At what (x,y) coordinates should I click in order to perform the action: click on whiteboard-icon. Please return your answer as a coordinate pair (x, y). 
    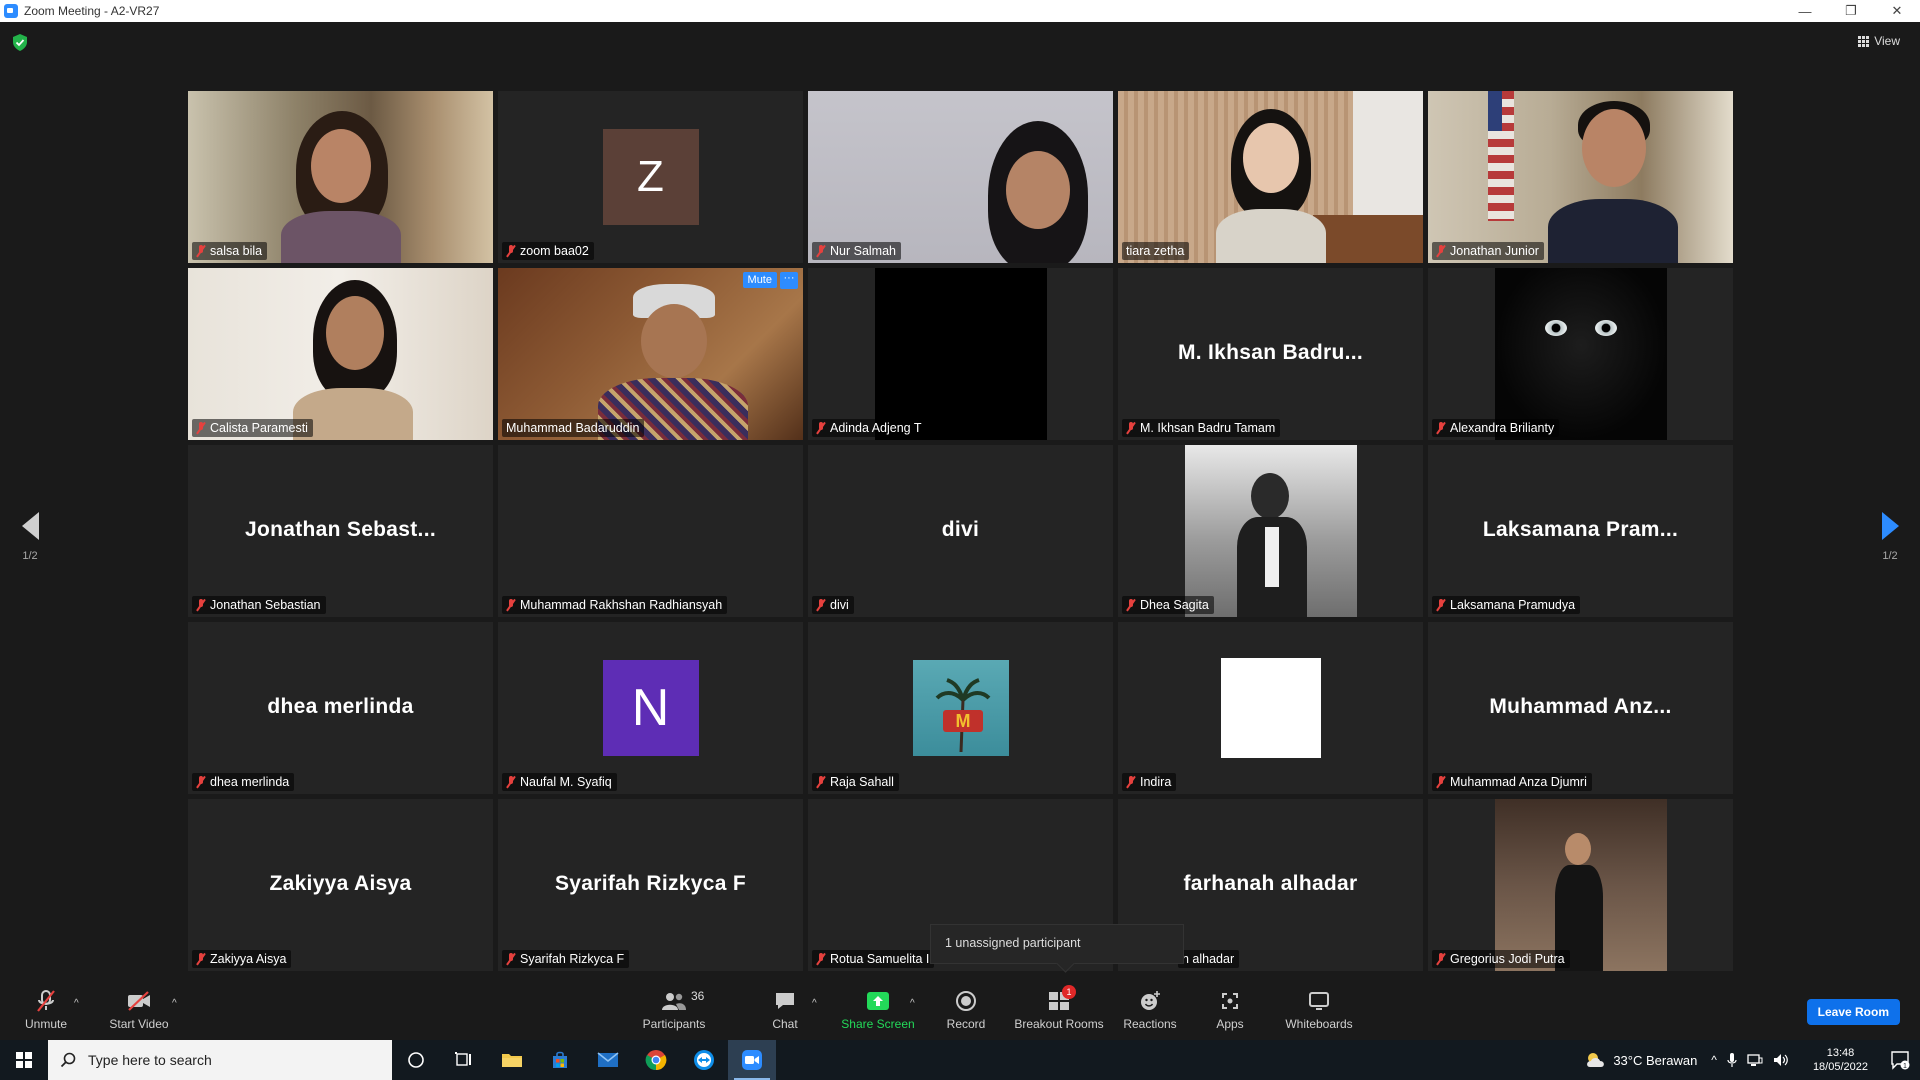
    Looking at the image, I should click on (1319, 1001).